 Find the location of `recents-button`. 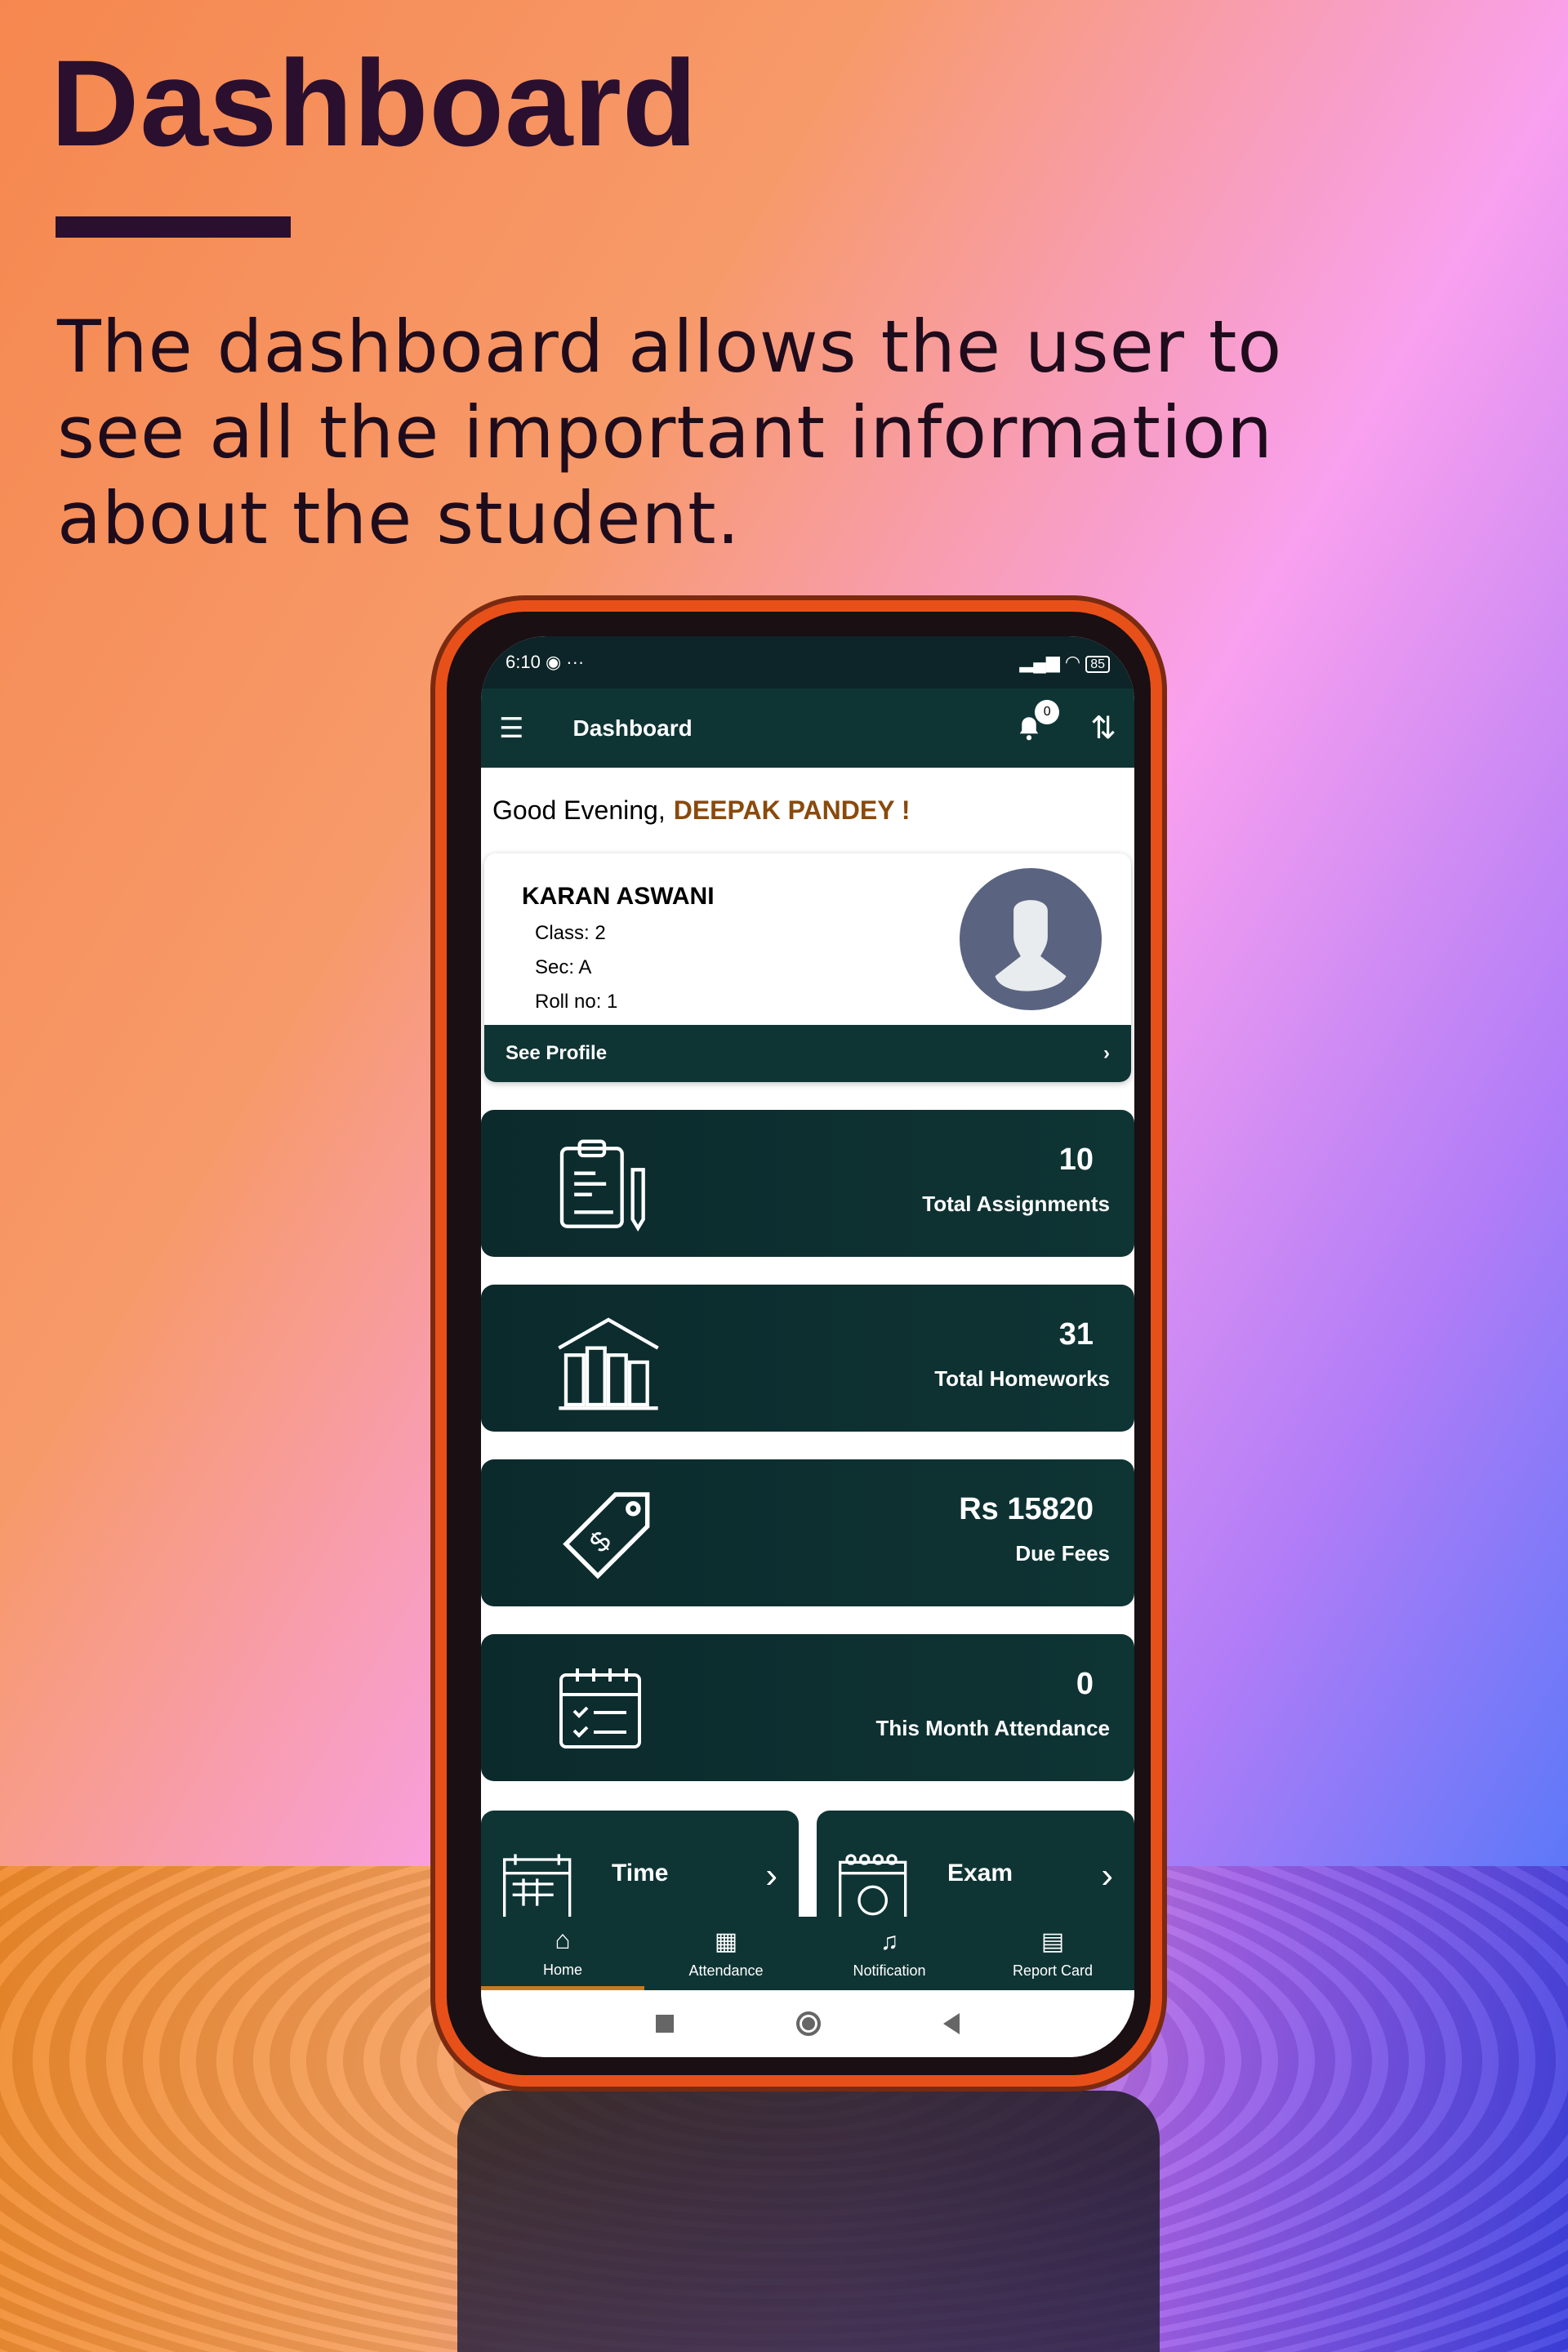

recents-button is located at coordinates (665, 2024).